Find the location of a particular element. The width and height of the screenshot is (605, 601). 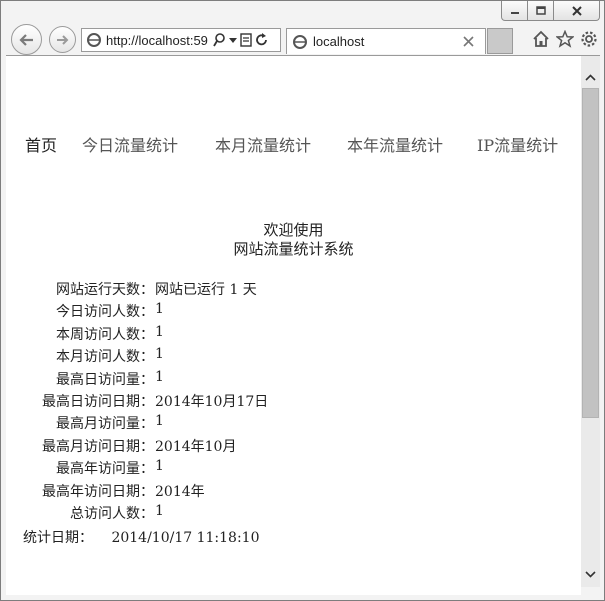

back-button is located at coordinates (26, 39).